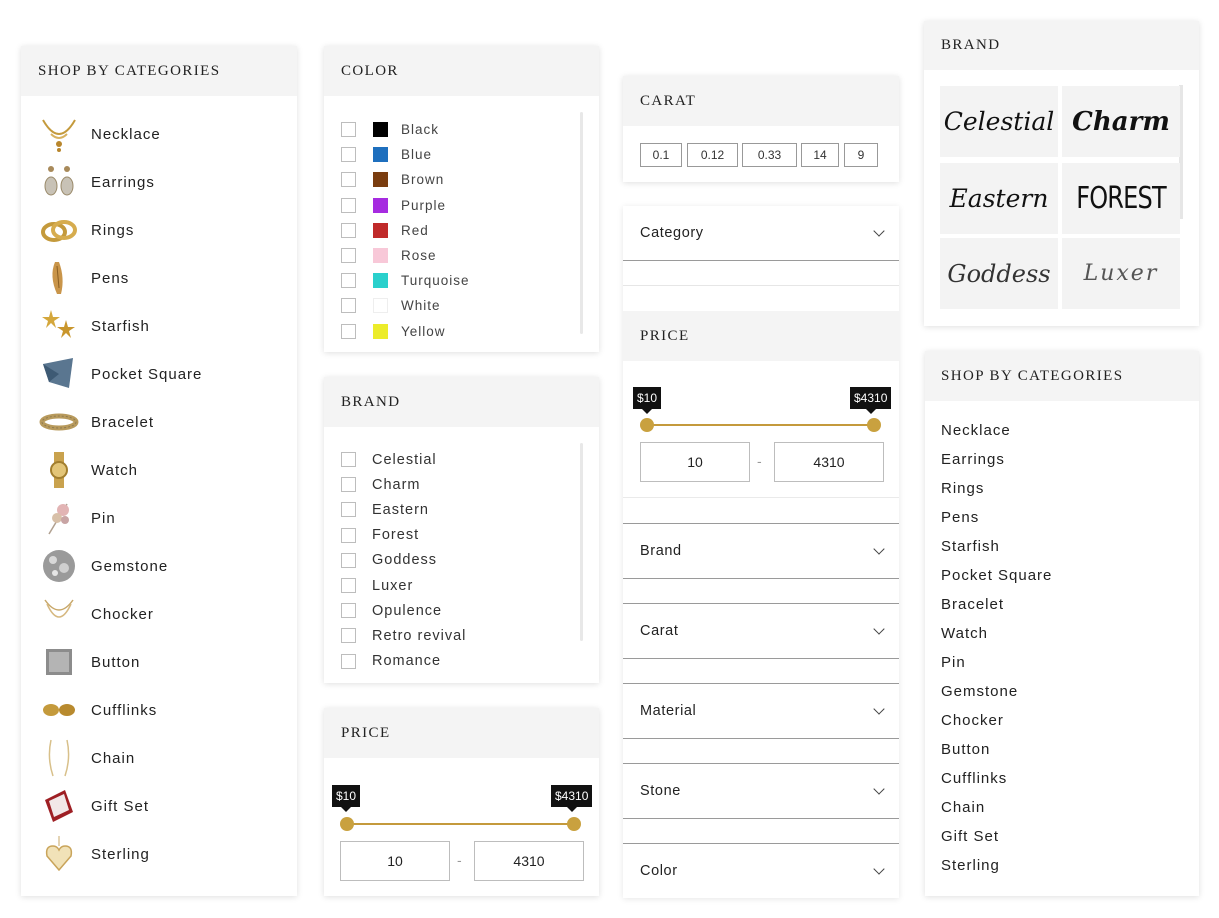 Image resolution: width=1219 pixels, height=918 pixels. I want to click on carat-option: 0.33, so click(769, 155).